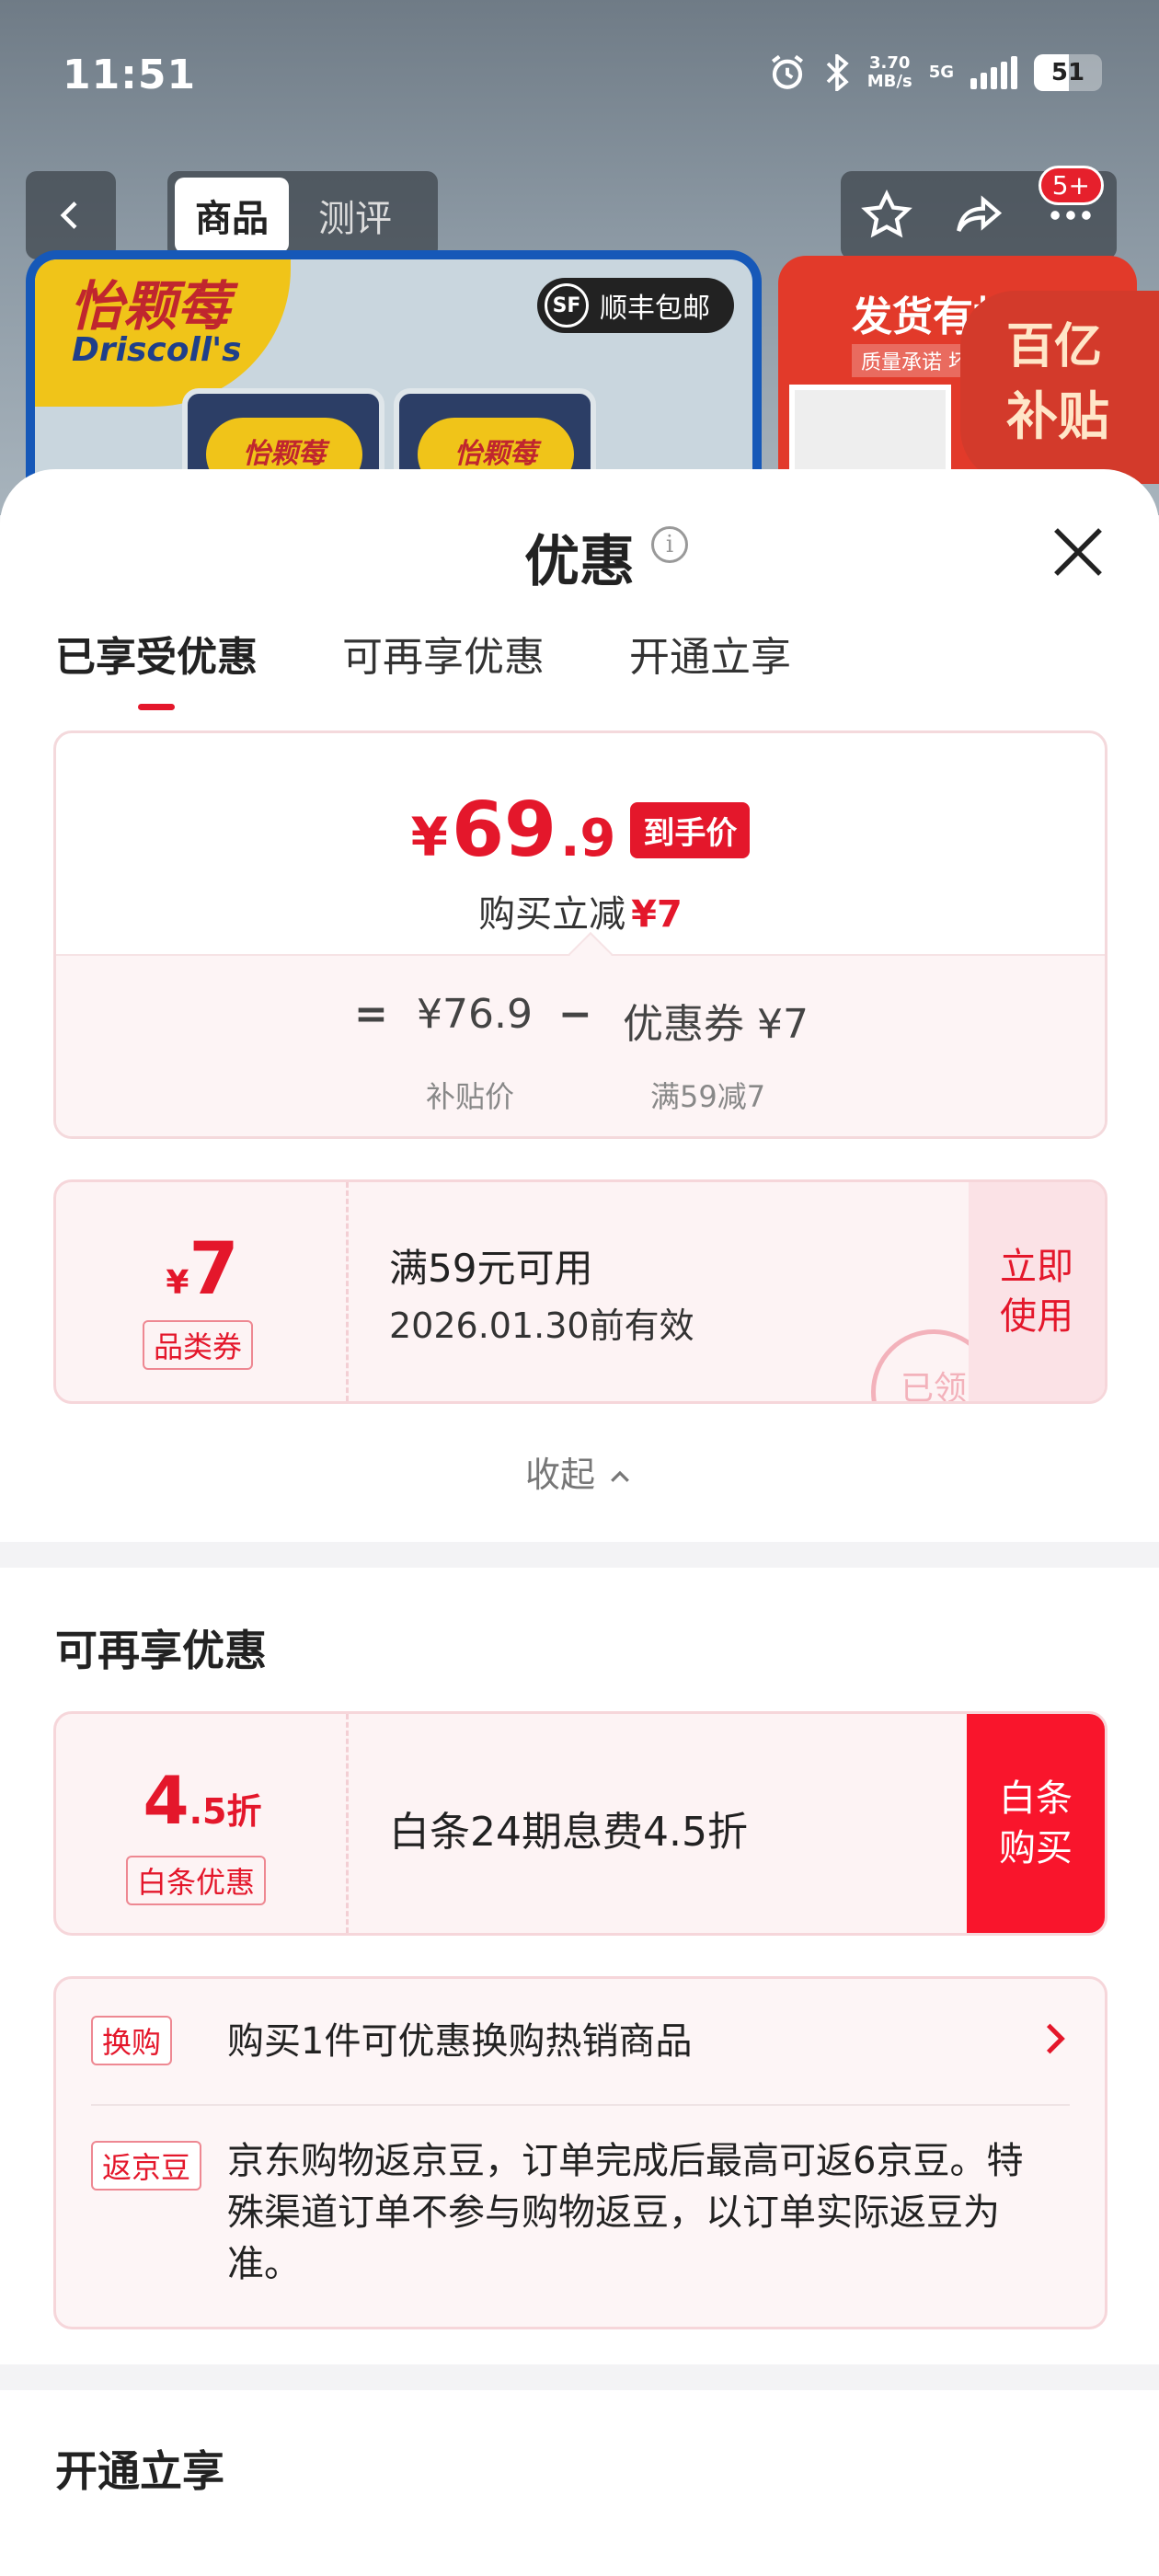 This screenshot has height=2576, width=1159. Describe the element at coordinates (690, 830) in the screenshot. I see `final-price-tag: 到手价` at that location.